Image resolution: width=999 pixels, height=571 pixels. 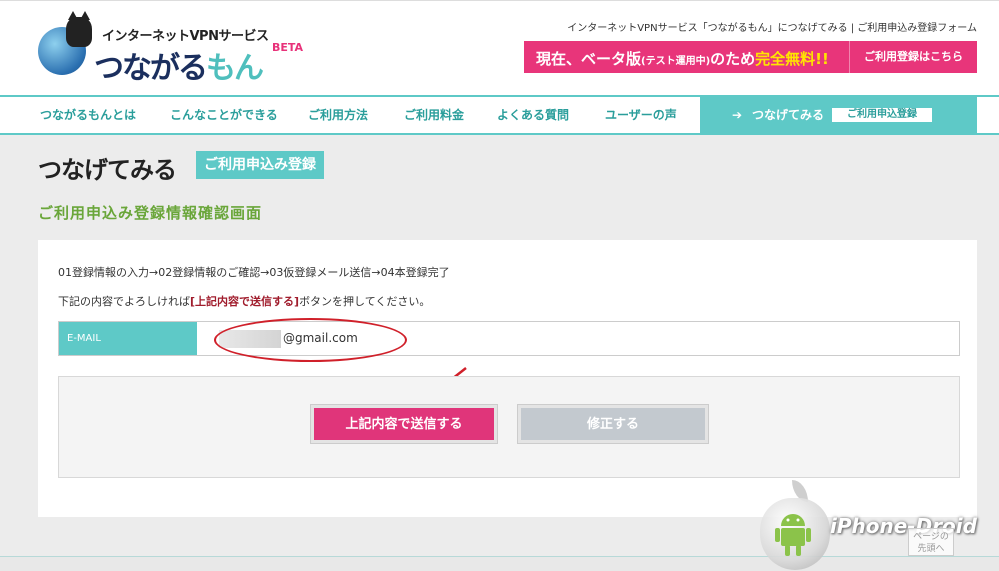 I want to click on watermark: iPhone-Droid ページの先頭へ, so click(x=875, y=524).